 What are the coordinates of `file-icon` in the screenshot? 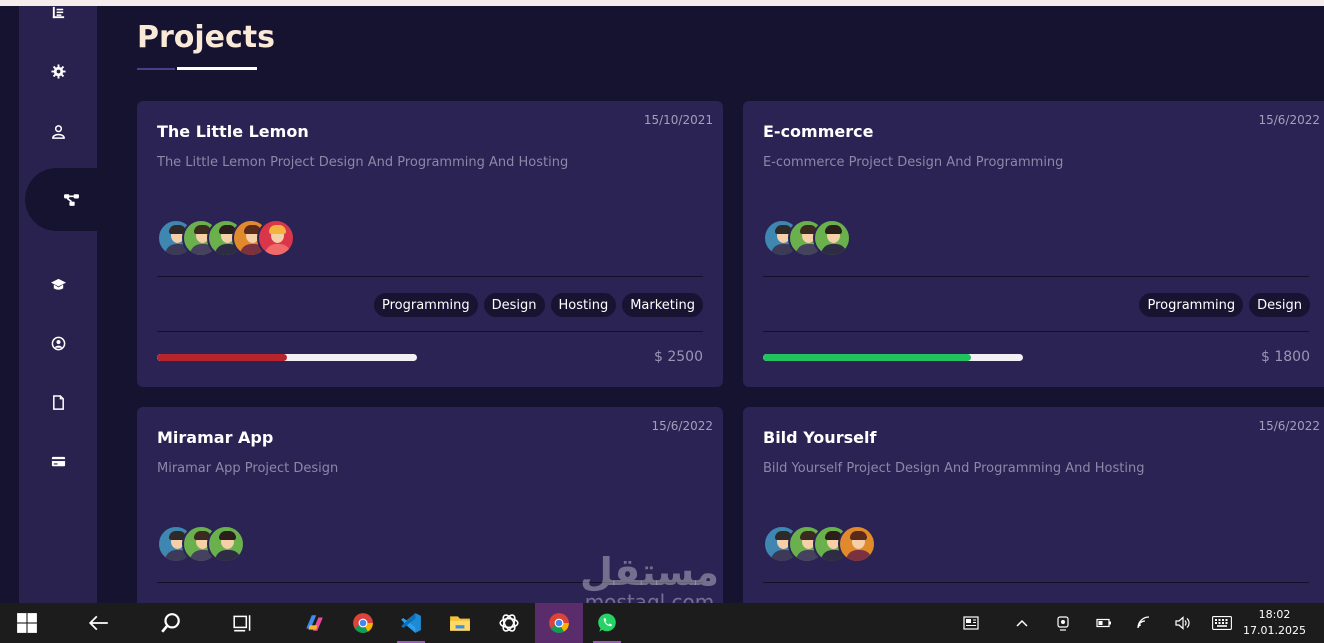 It's located at (58, 402).